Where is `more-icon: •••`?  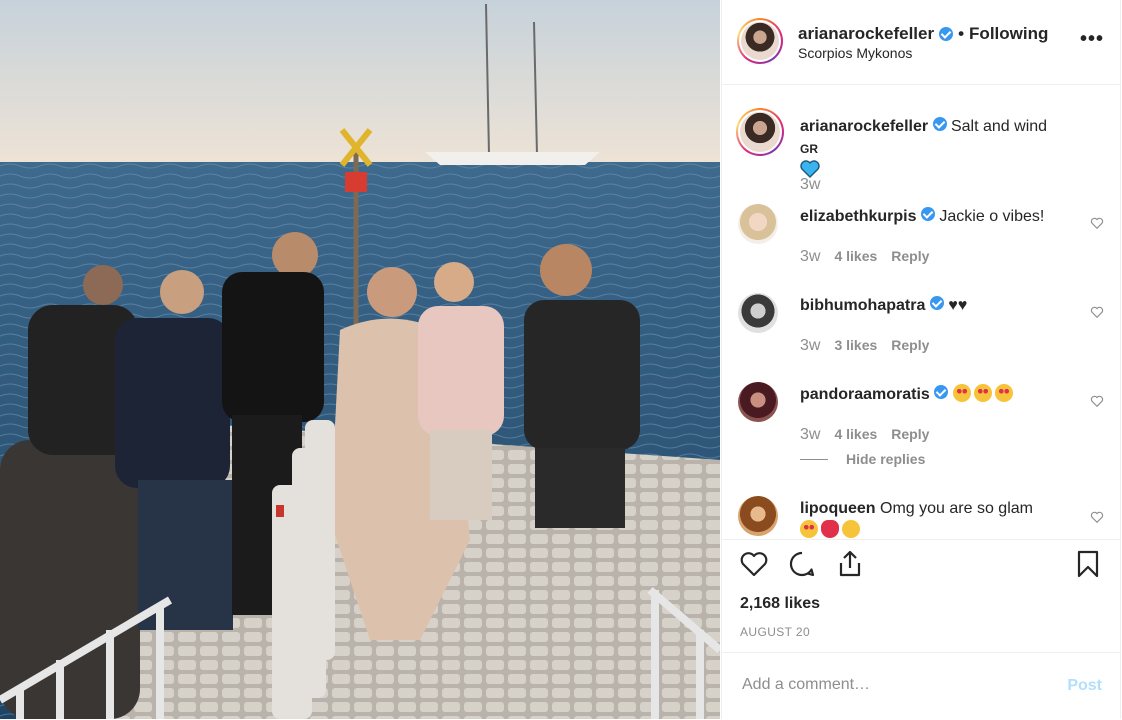 more-icon: ••• is located at coordinates (1092, 39).